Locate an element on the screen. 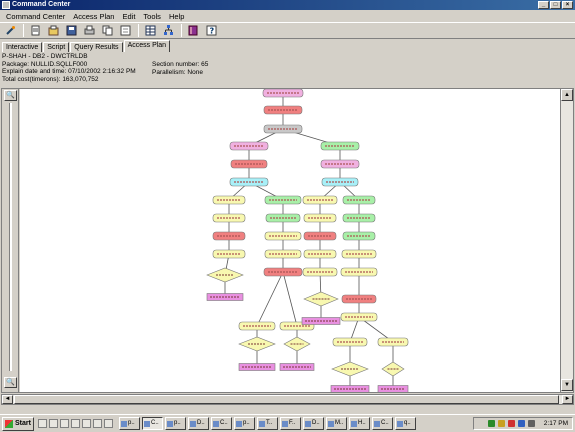 This screenshot has width=575, height=432. tree-icon is located at coordinates (168, 30).